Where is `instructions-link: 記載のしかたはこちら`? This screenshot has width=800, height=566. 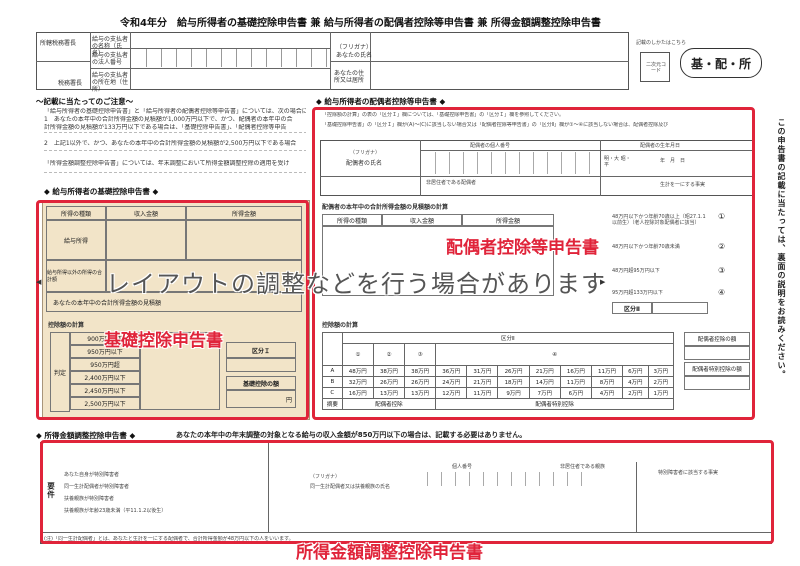 instructions-link: 記載のしかたはこちら is located at coordinates (661, 43).